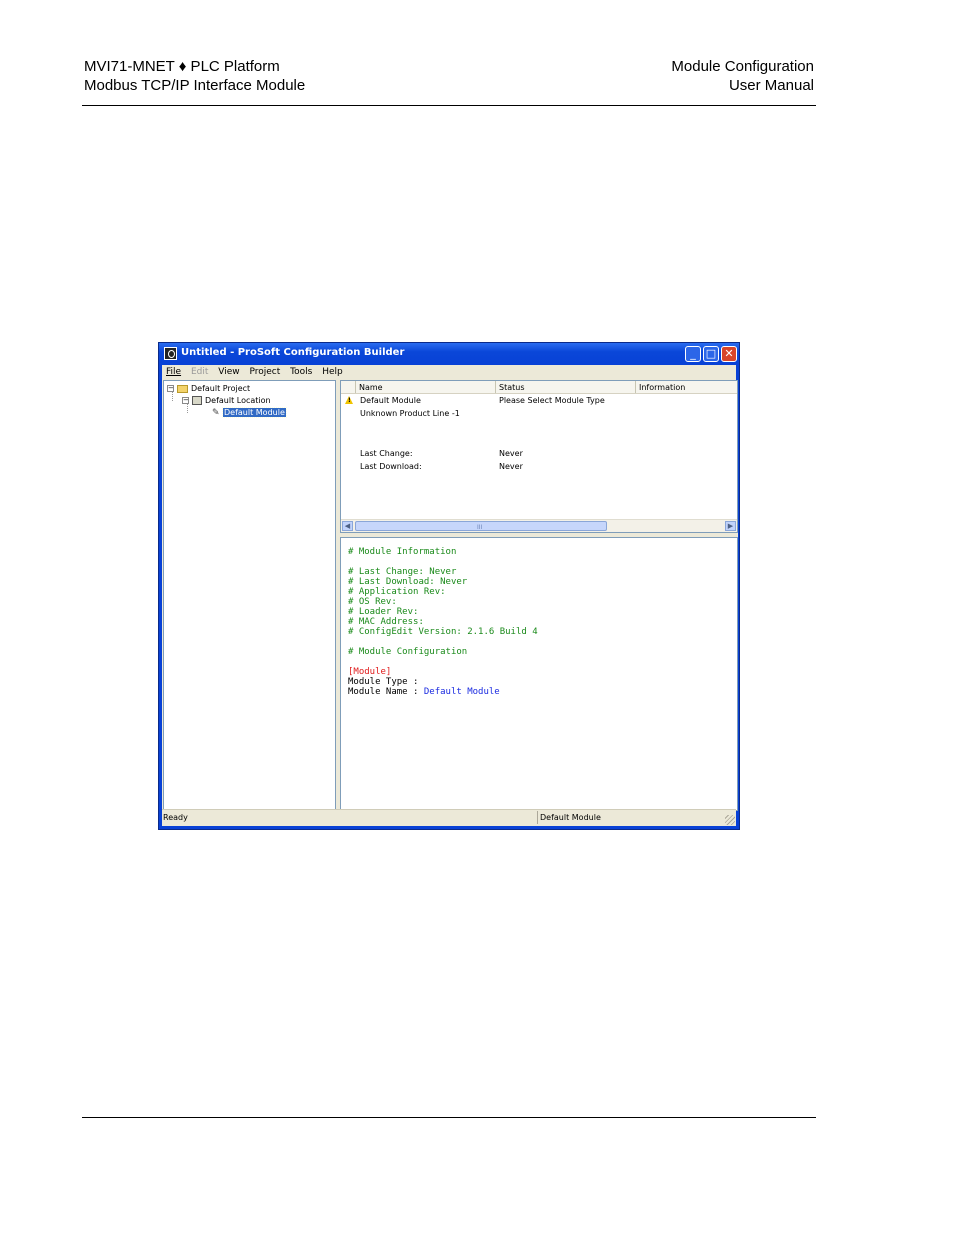 The width and height of the screenshot is (954, 1235). I want to click on tree-item-module: ✎ Default Module, so click(249, 412).